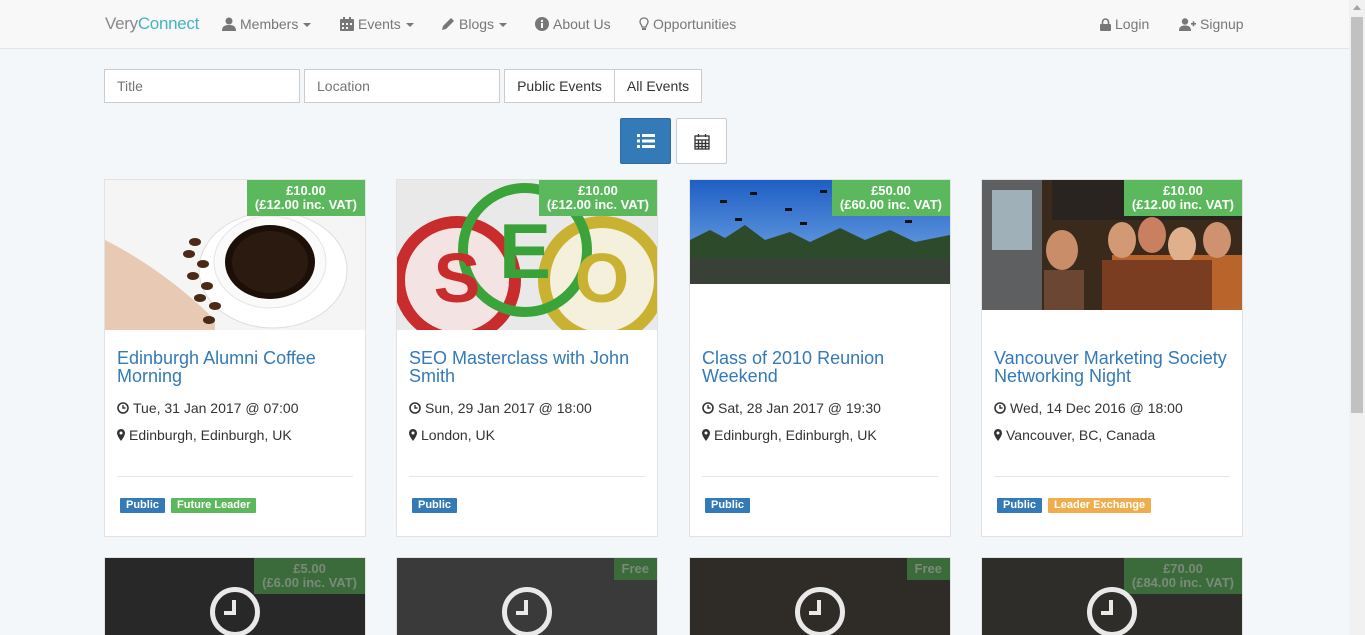  Describe the element at coordinates (269, 24) in the screenshot. I see `nav-members-label: Members` at that location.